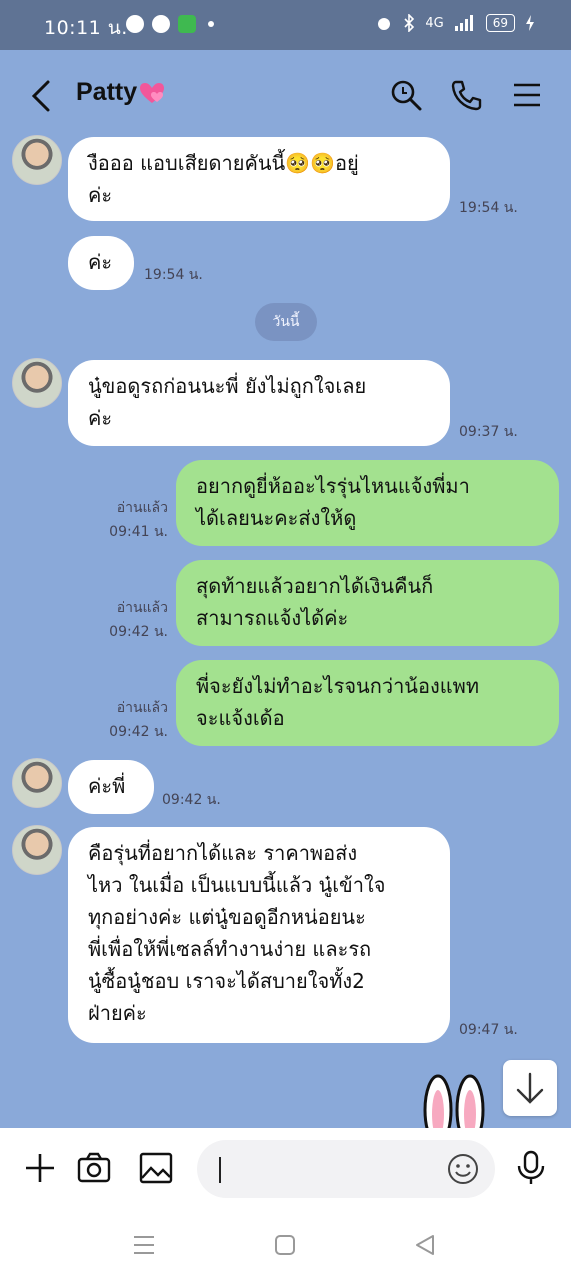  Describe the element at coordinates (220, 1170) in the screenshot. I see `text-caret` at that location.